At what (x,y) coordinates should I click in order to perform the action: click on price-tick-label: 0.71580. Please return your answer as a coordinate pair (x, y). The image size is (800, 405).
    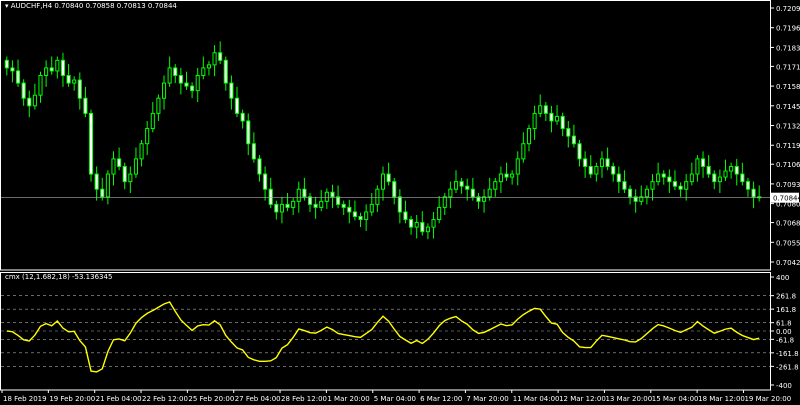
    Looking at the image, I should click on (788, 87).